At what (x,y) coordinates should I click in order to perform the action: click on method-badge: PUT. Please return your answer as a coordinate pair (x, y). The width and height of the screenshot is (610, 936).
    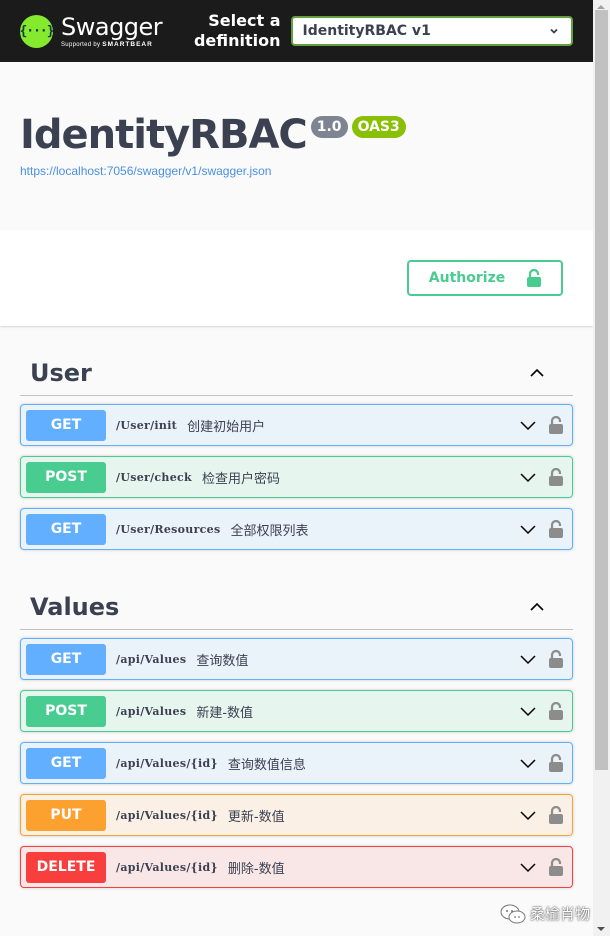
    Looking at the image, I should click on (66, 815).